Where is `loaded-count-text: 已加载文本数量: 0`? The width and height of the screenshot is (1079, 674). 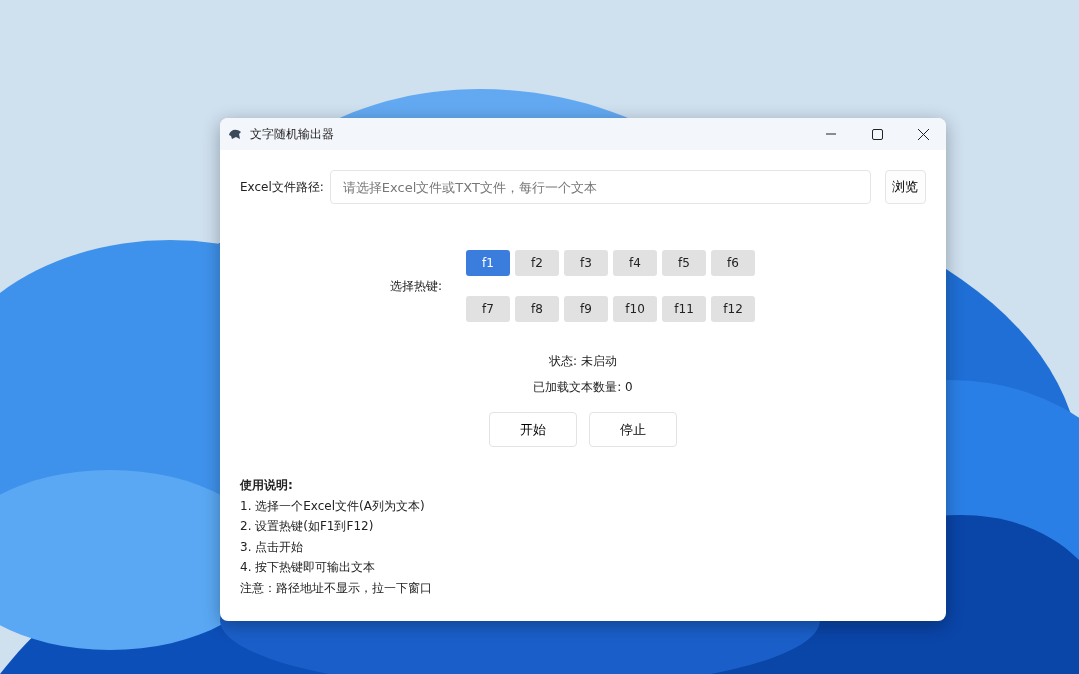
loaded-count-text: 已加载文本数量: 0 is located at coordinates (583, 387).